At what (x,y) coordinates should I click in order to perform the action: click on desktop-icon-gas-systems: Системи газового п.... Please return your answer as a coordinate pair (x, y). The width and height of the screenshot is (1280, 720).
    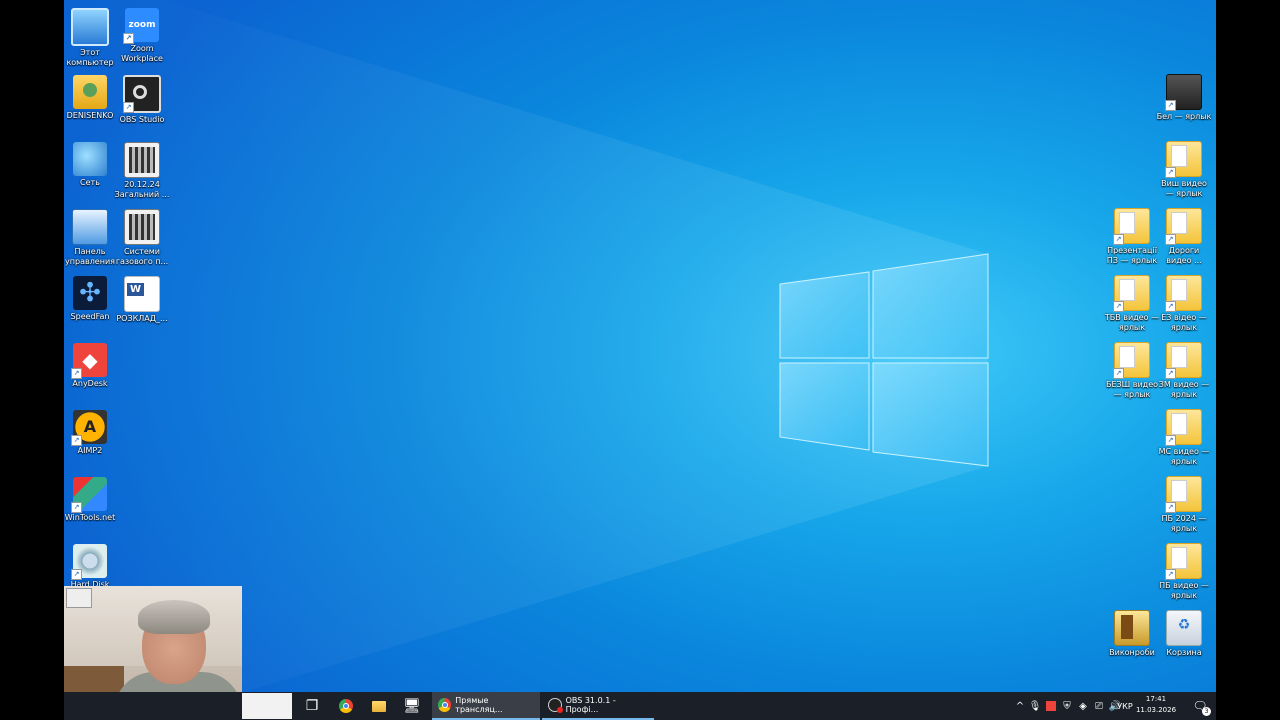
    Looking at the image, I should click on (142, 235).